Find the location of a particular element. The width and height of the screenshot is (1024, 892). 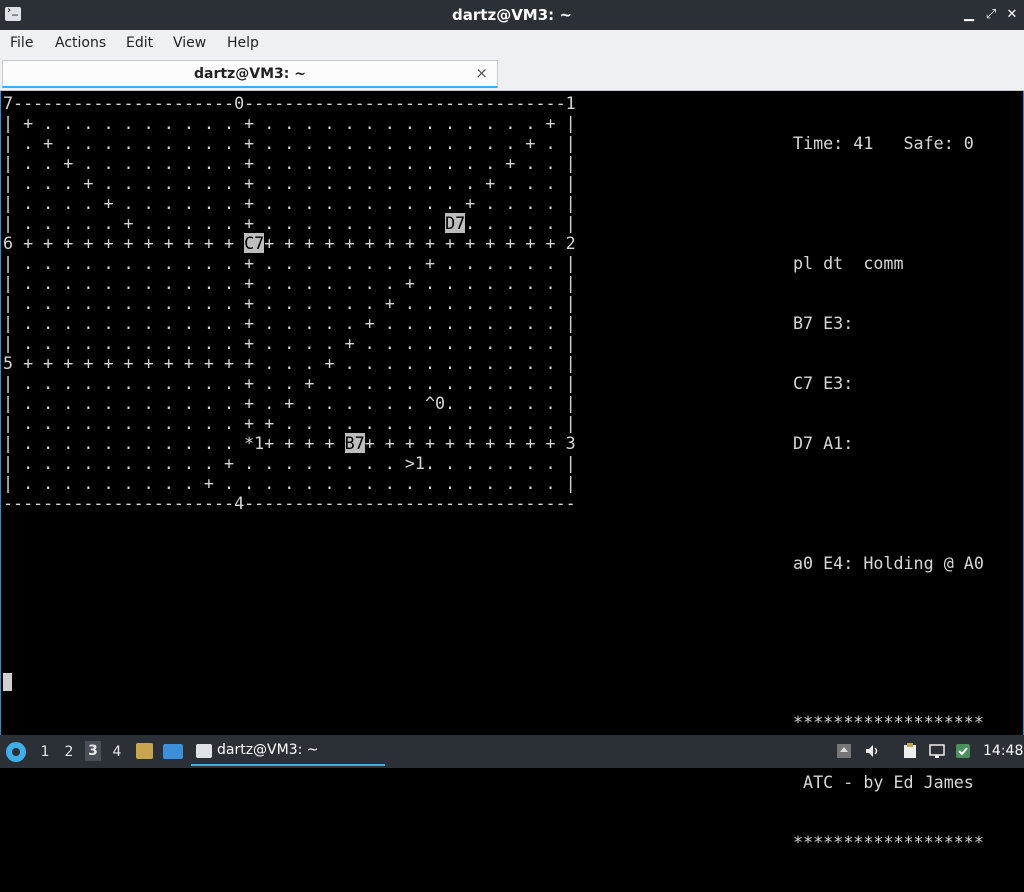

credits-stars-bottom: ******************* is located at coordinates (888, 842).